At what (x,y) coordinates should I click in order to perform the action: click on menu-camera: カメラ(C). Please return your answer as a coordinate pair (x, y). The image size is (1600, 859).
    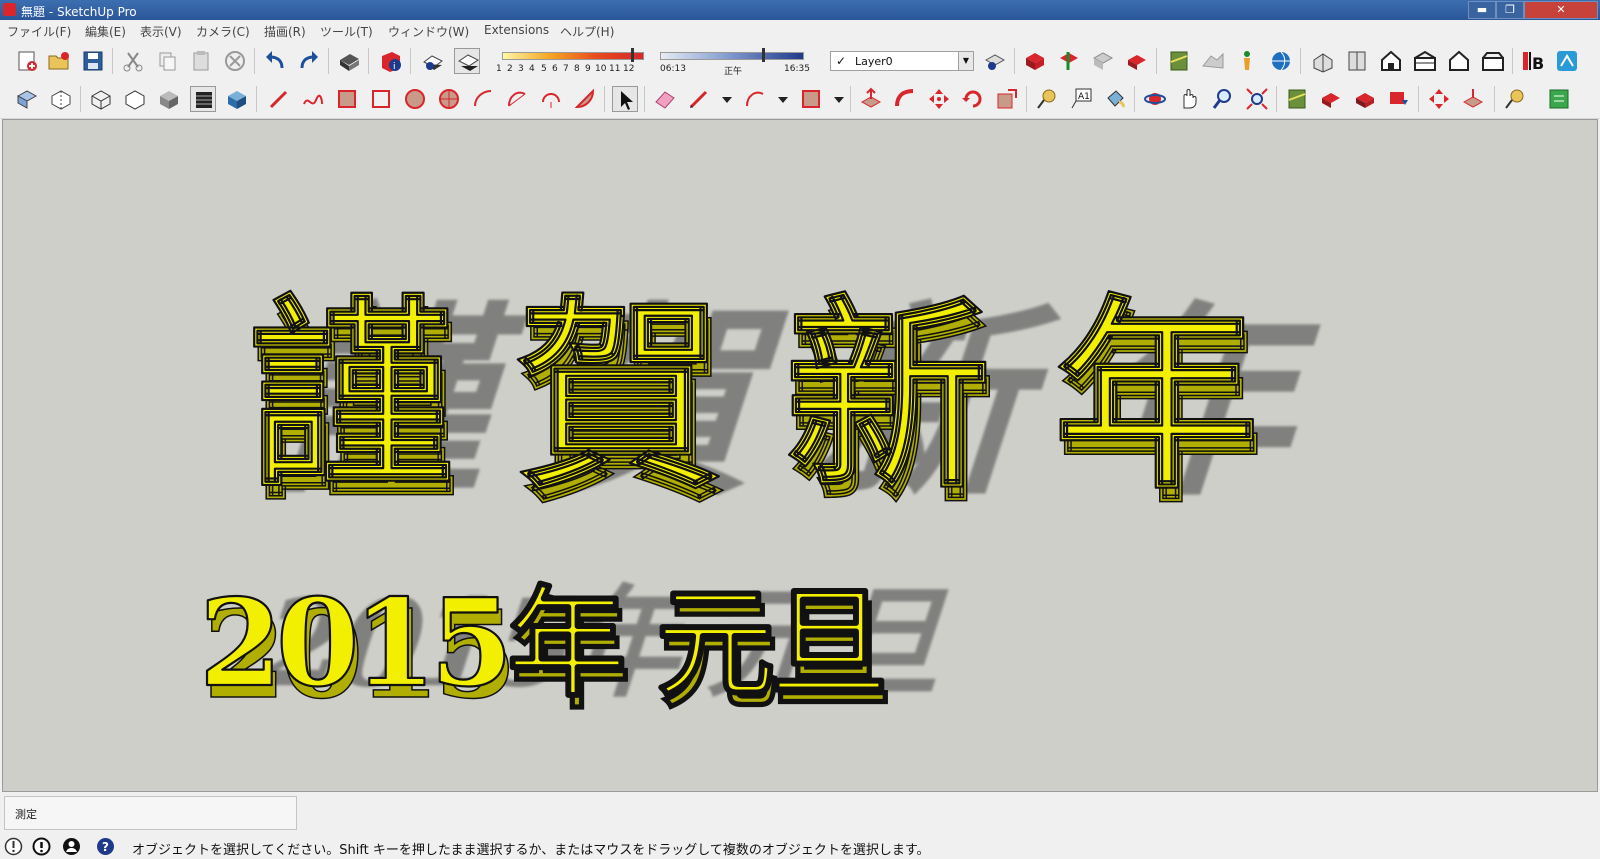
    Looking at the image, I should click on (223, 31).